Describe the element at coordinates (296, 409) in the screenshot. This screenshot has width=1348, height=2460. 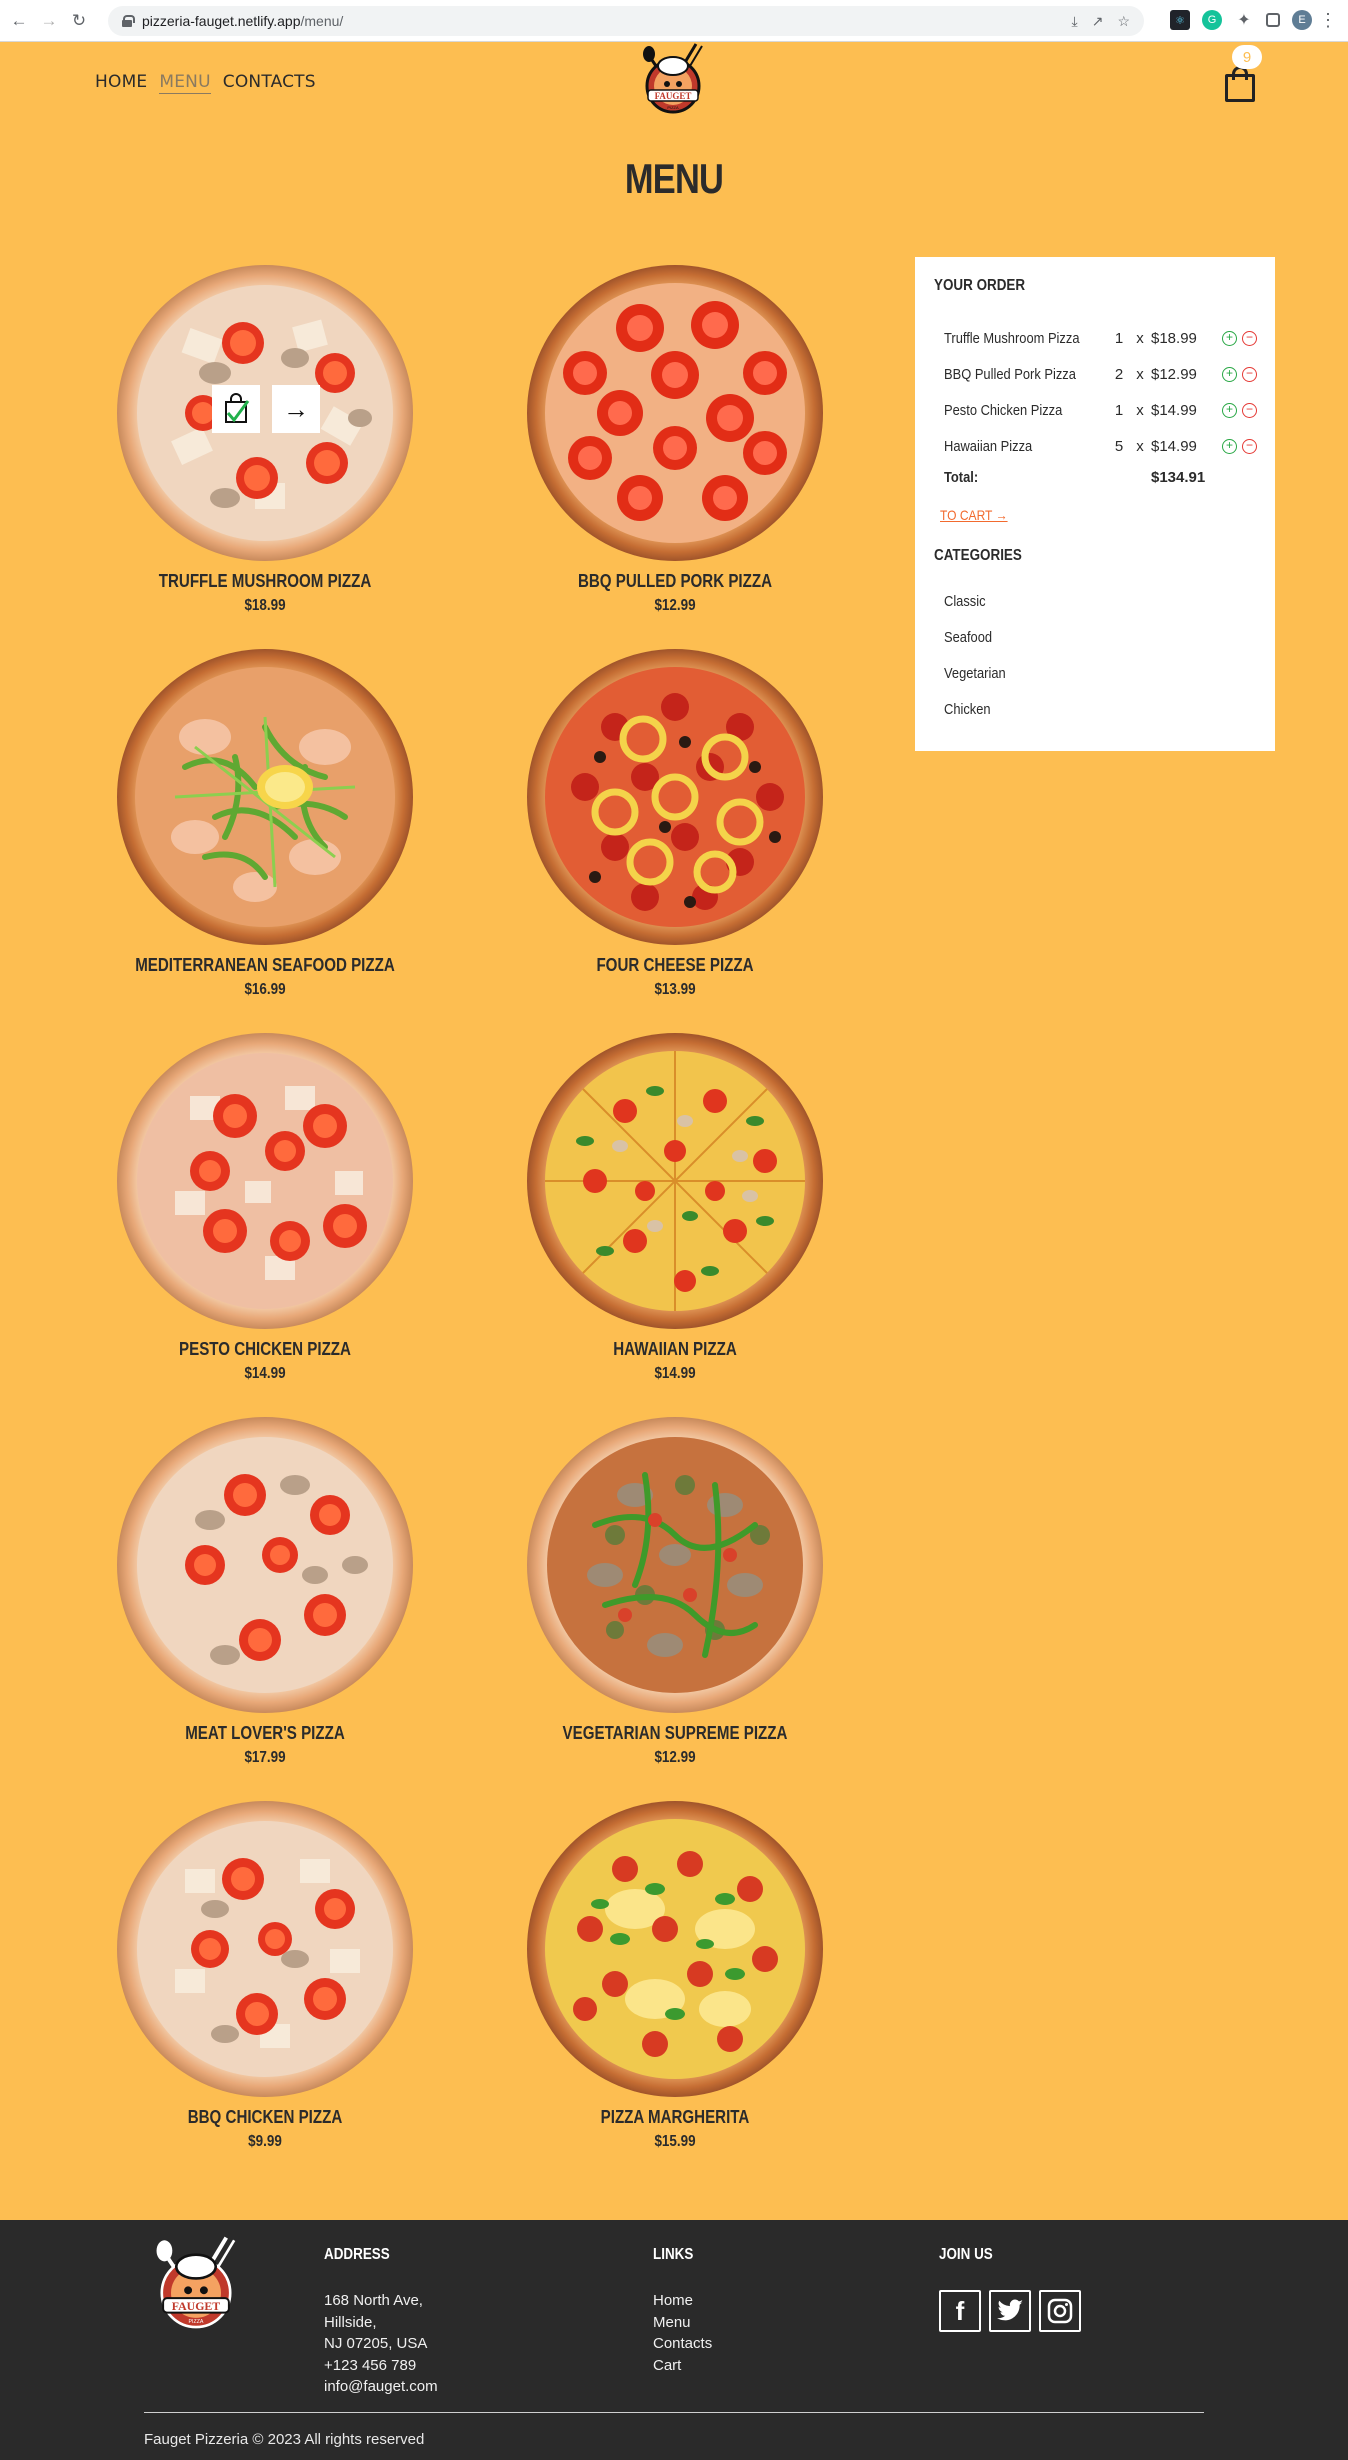
I see `view-details-button: →` at that location.